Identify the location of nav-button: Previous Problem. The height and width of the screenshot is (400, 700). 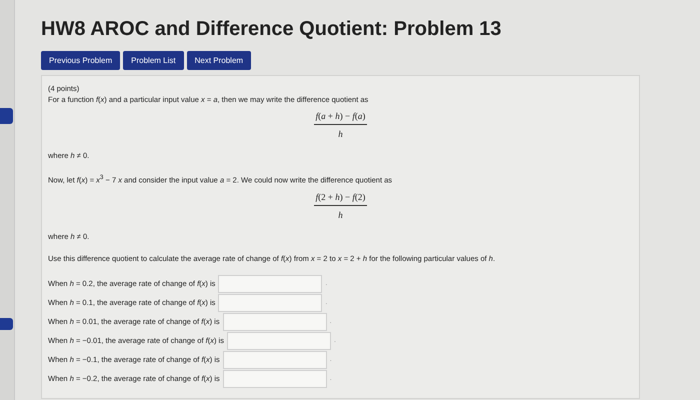
(80, 60).